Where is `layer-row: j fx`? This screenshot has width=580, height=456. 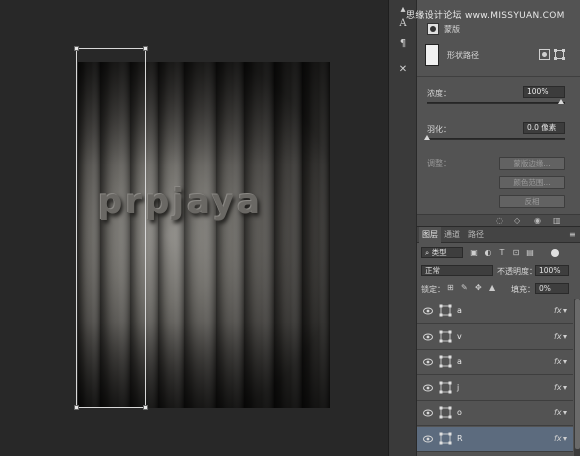
layer-row: j fx is located at coordinates (495, 388).